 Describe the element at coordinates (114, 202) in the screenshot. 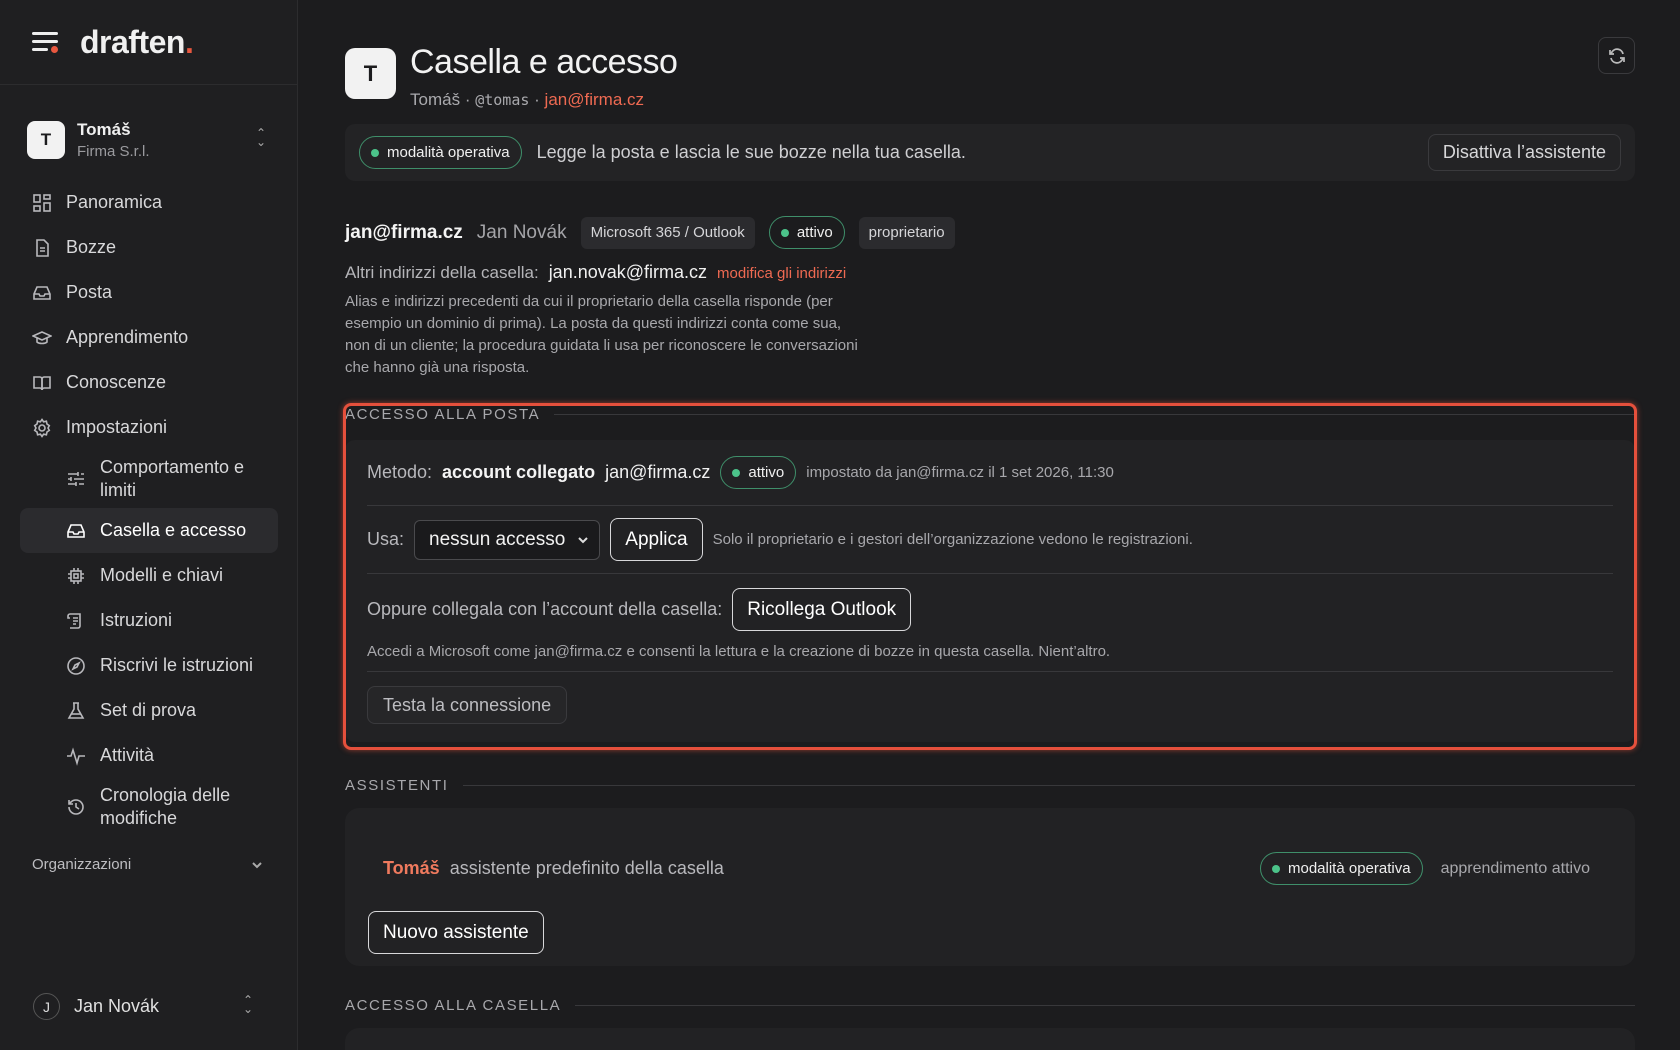

I see `sidebar-item-label: Panoramica` at that location.